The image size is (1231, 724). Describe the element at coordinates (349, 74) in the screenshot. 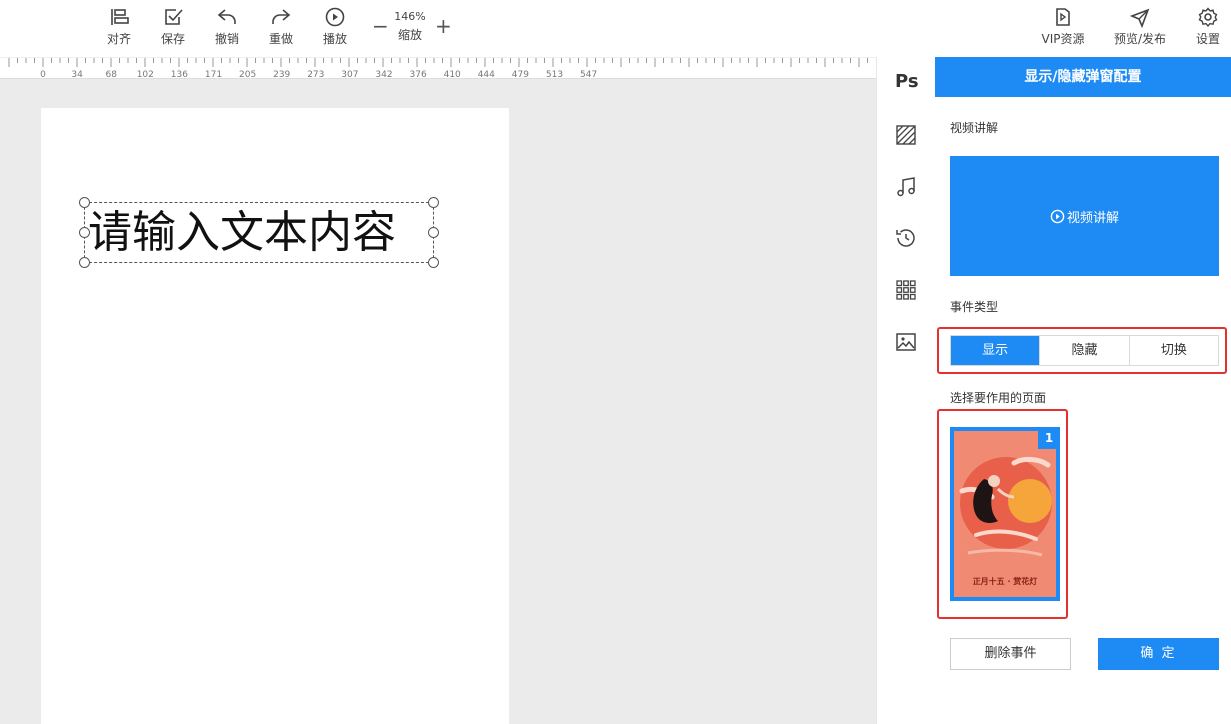

I see `ruler-tick-label: 307` at that location.